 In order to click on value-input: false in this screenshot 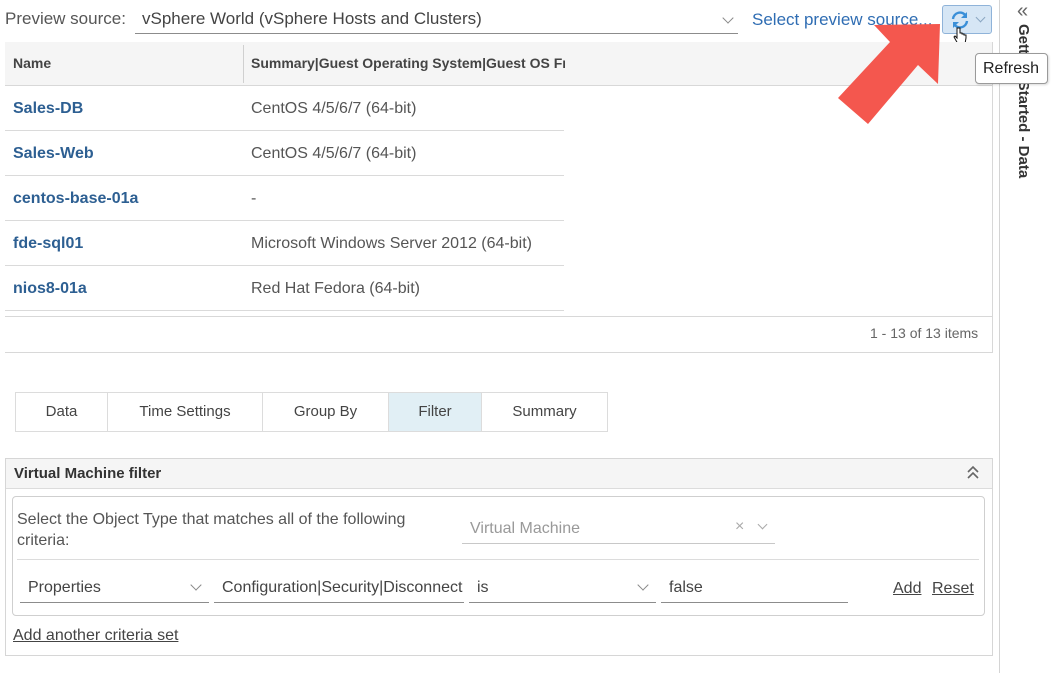, I will do `click(754, 588)`.